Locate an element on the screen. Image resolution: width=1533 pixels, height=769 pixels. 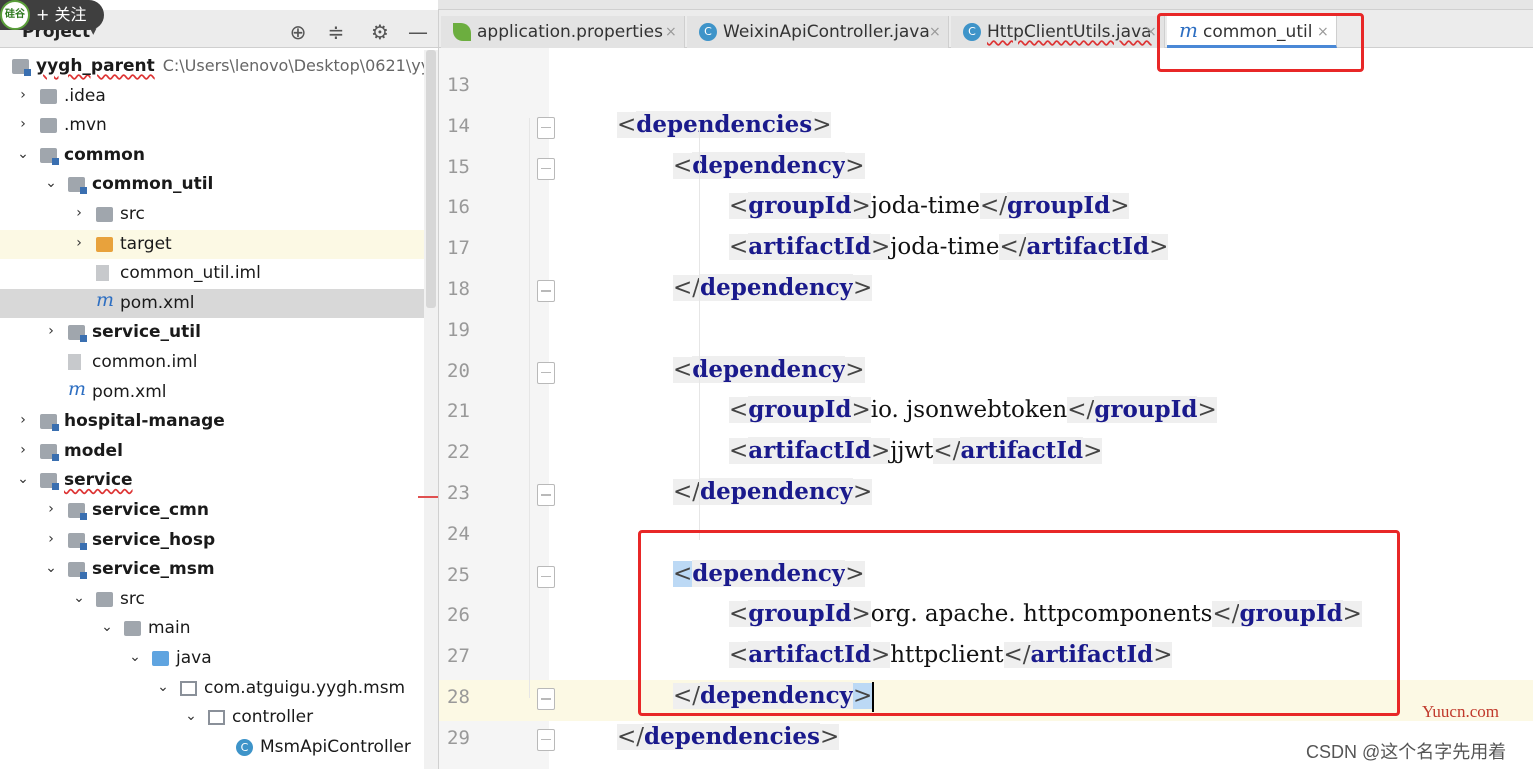
line-number: 26 is located at coordinates (458, 615).